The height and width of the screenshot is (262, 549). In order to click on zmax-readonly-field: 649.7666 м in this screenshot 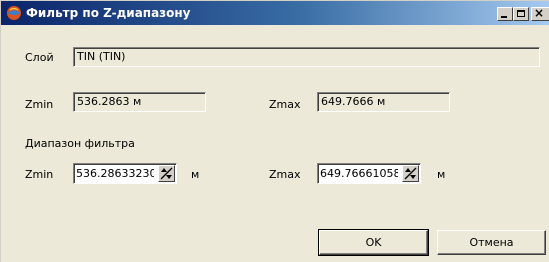, I will do `click(383, 102)`.